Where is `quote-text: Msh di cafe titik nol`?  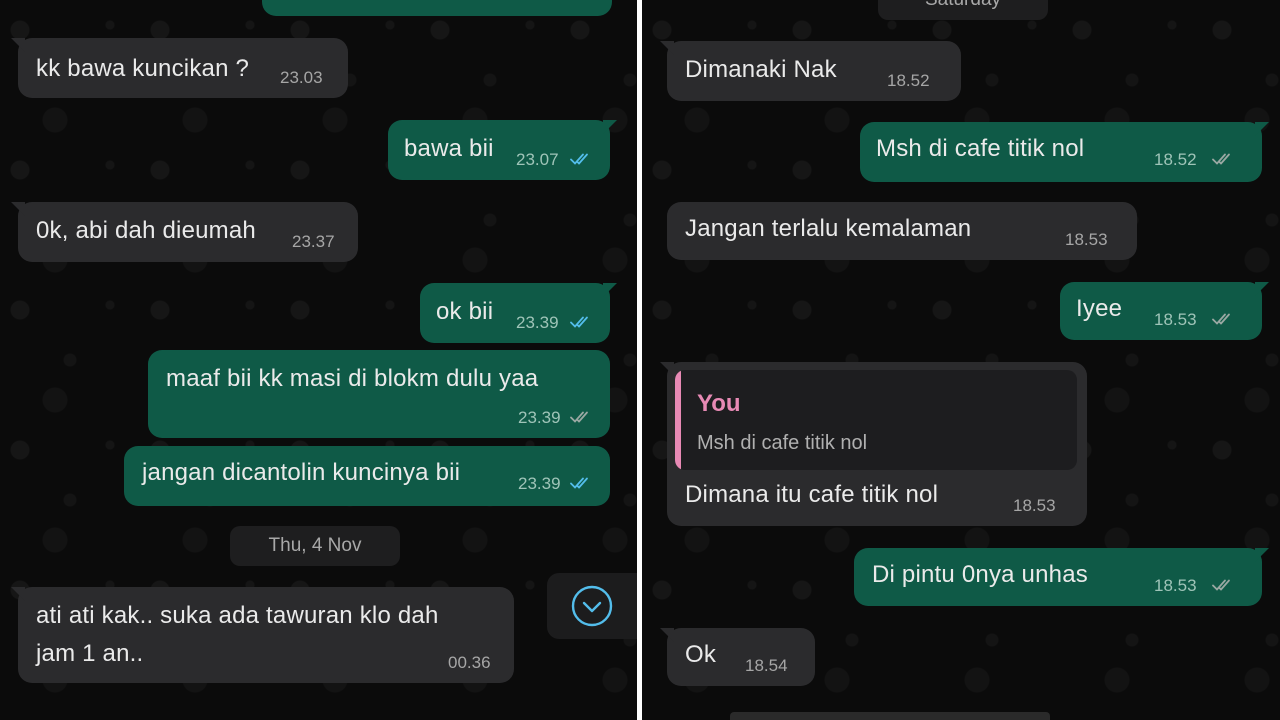
quote-text: Msh di cafe titik nol is located at coordinates (782, 443).